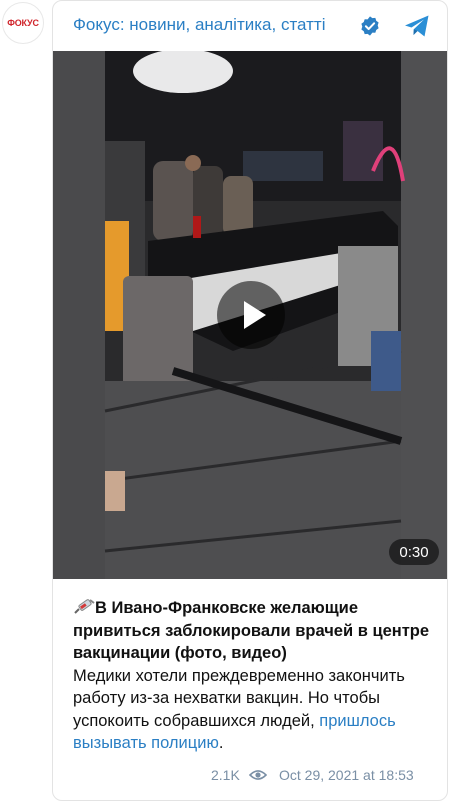 The image size is (450, 803). I want to click on eye-icon, so click(258, 775).